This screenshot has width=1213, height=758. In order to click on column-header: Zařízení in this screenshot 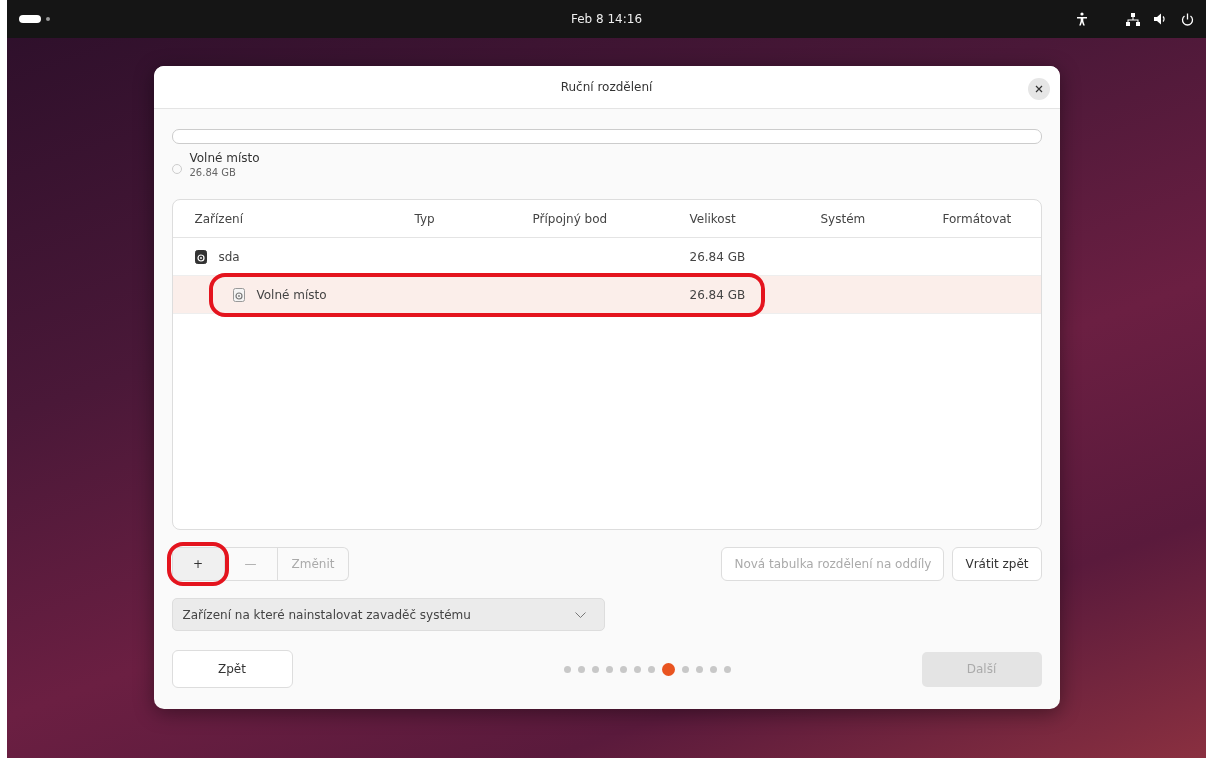, I will do `click(304, 218)`.